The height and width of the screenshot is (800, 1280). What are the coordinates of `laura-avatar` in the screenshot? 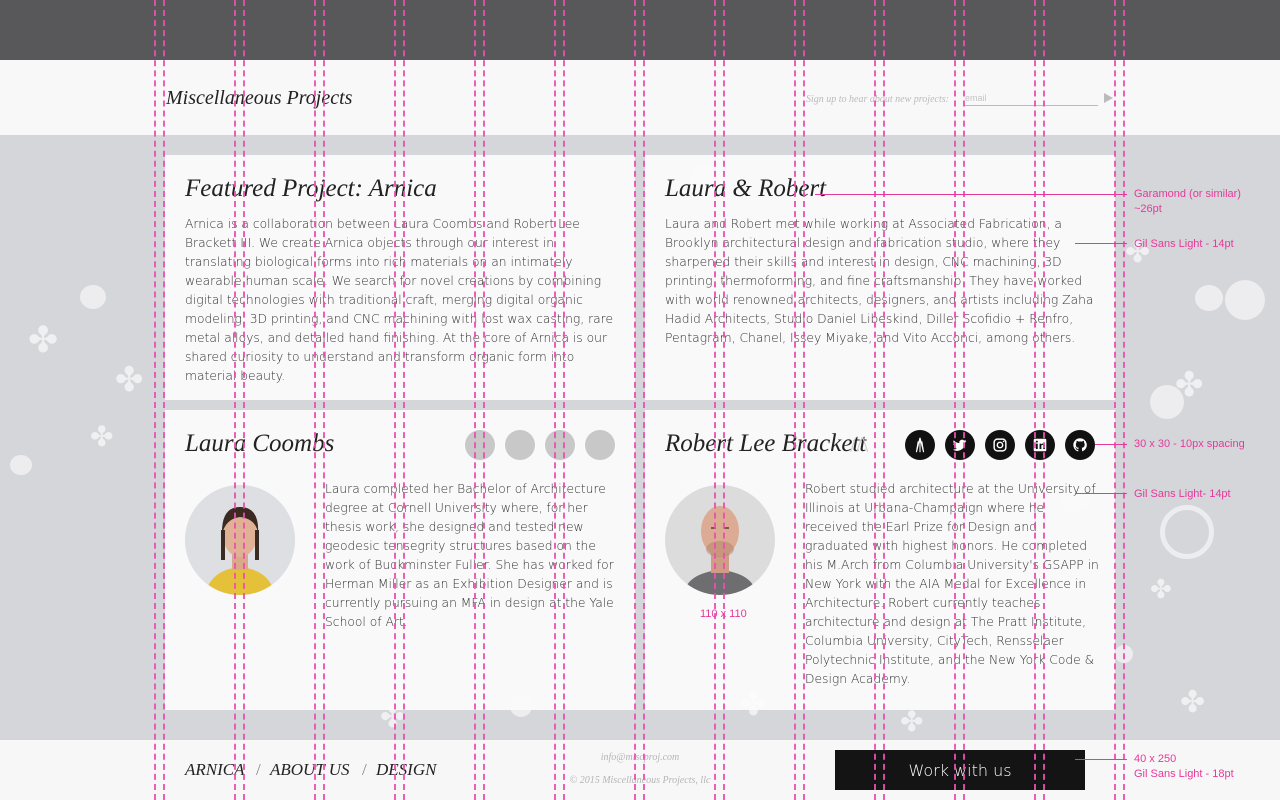 It's located at (240, 540).